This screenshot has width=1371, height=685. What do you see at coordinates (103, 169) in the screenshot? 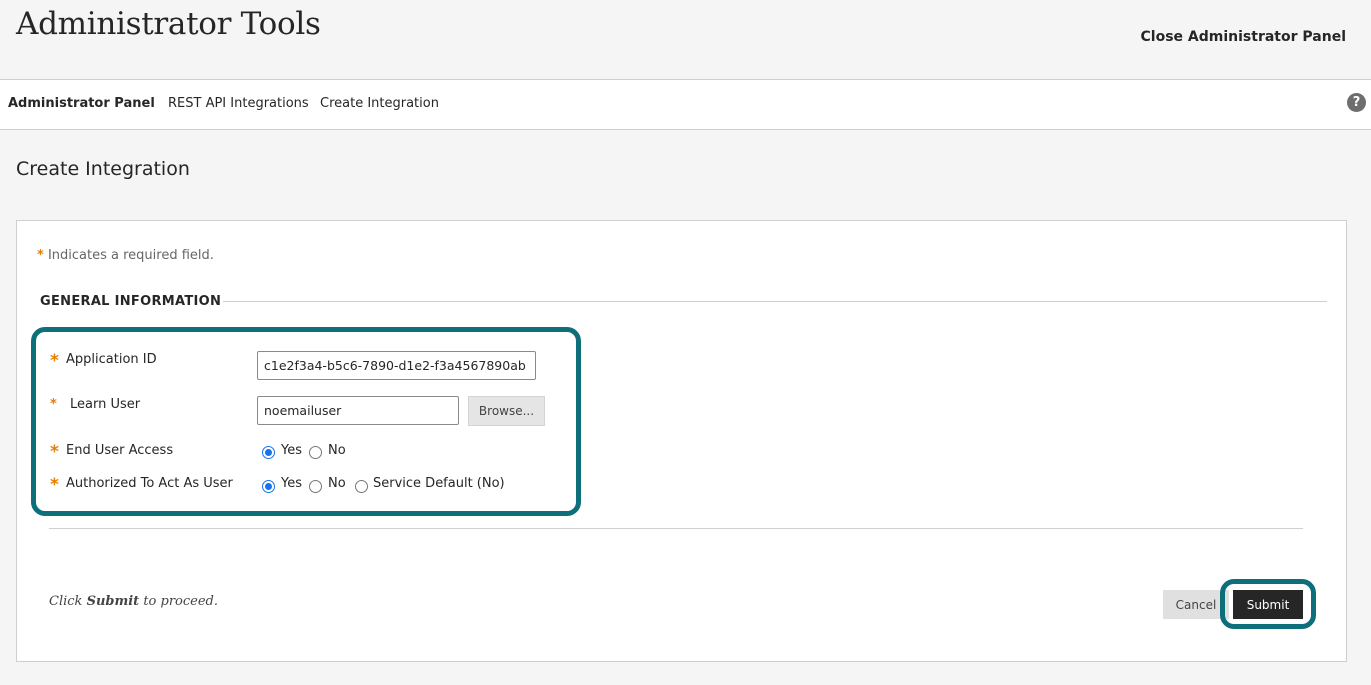
I see `page-title: Create Integration` at bounding box center [103, 169].